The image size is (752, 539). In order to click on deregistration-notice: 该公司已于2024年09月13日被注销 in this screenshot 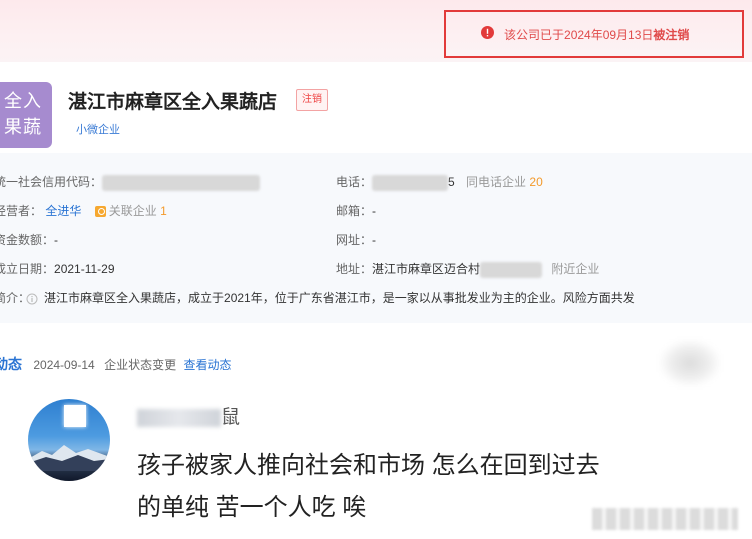, I will do `click(594, 34)`.